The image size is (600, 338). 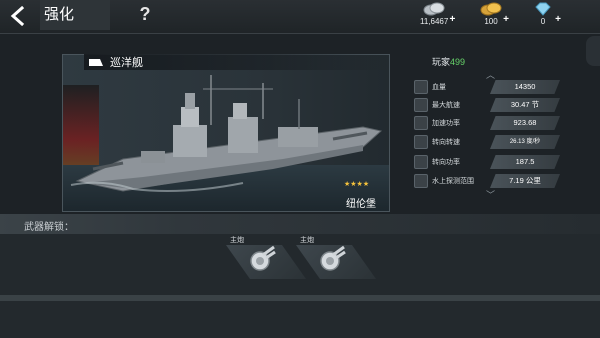 I want to click on turn-power-icon, so click(x=421, y=162).